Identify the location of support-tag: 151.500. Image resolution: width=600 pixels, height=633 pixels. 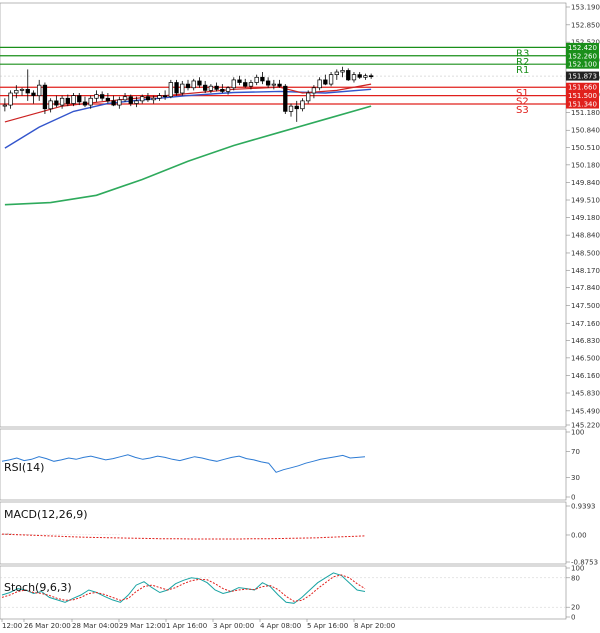
(582, 96).